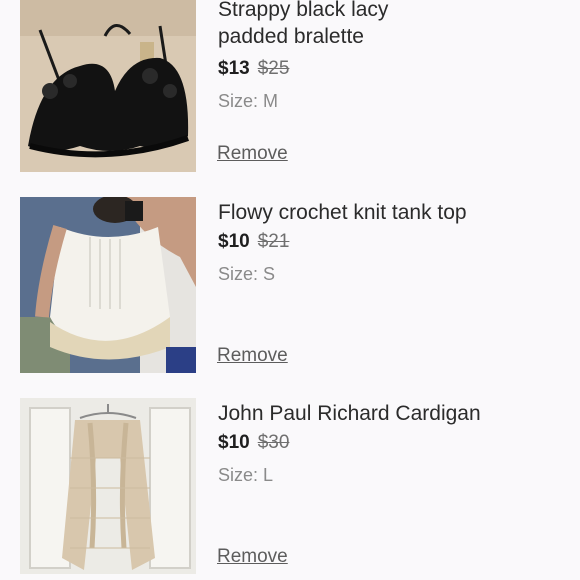 This screenshot has width=580, height=580. Describe the element at coordinates (273, 442) in the screenshot. I see `item-original-price: $30` at that location.